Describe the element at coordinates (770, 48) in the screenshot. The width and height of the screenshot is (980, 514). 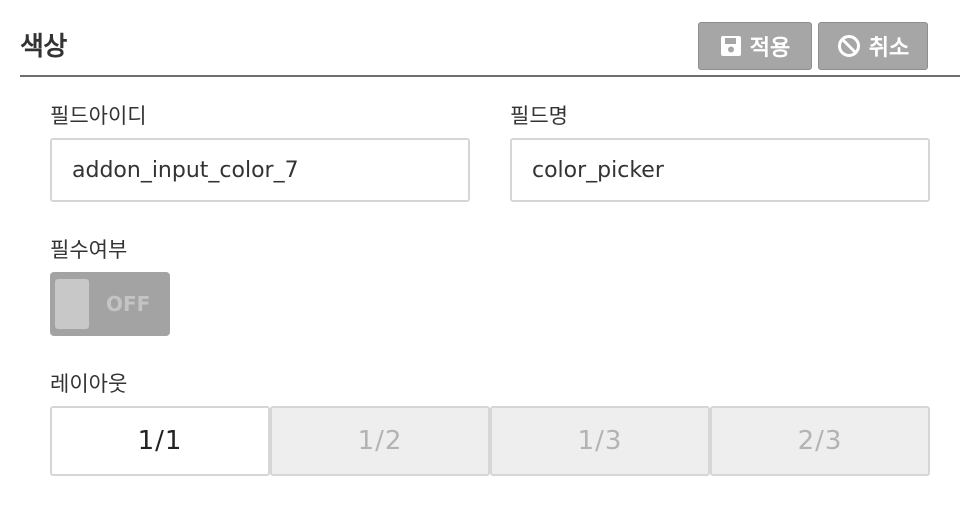
I see `apply-button-label: 적용` at that location.